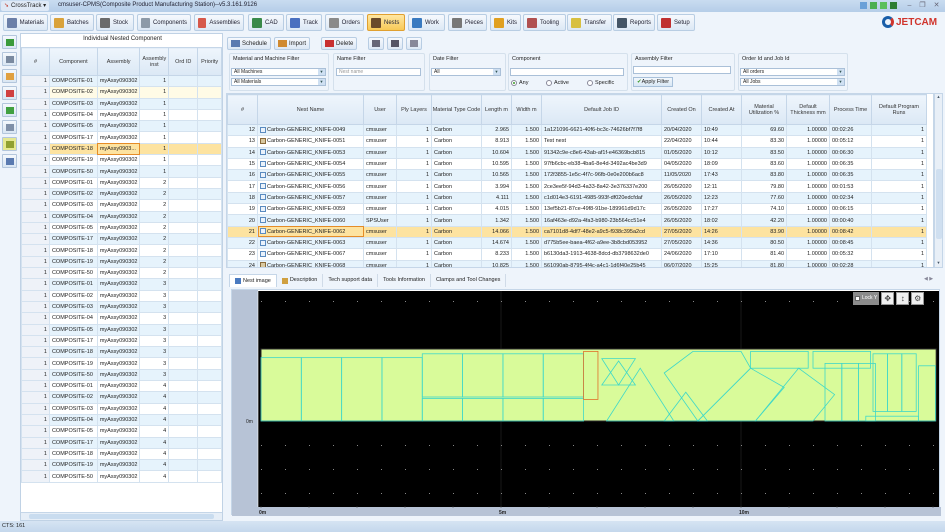 The width and height of the screenshot is (945, 532). What do you see at coordinates (682, 70) in the screenshot?
I see `assembly-input` at bounding box center [682, 70].